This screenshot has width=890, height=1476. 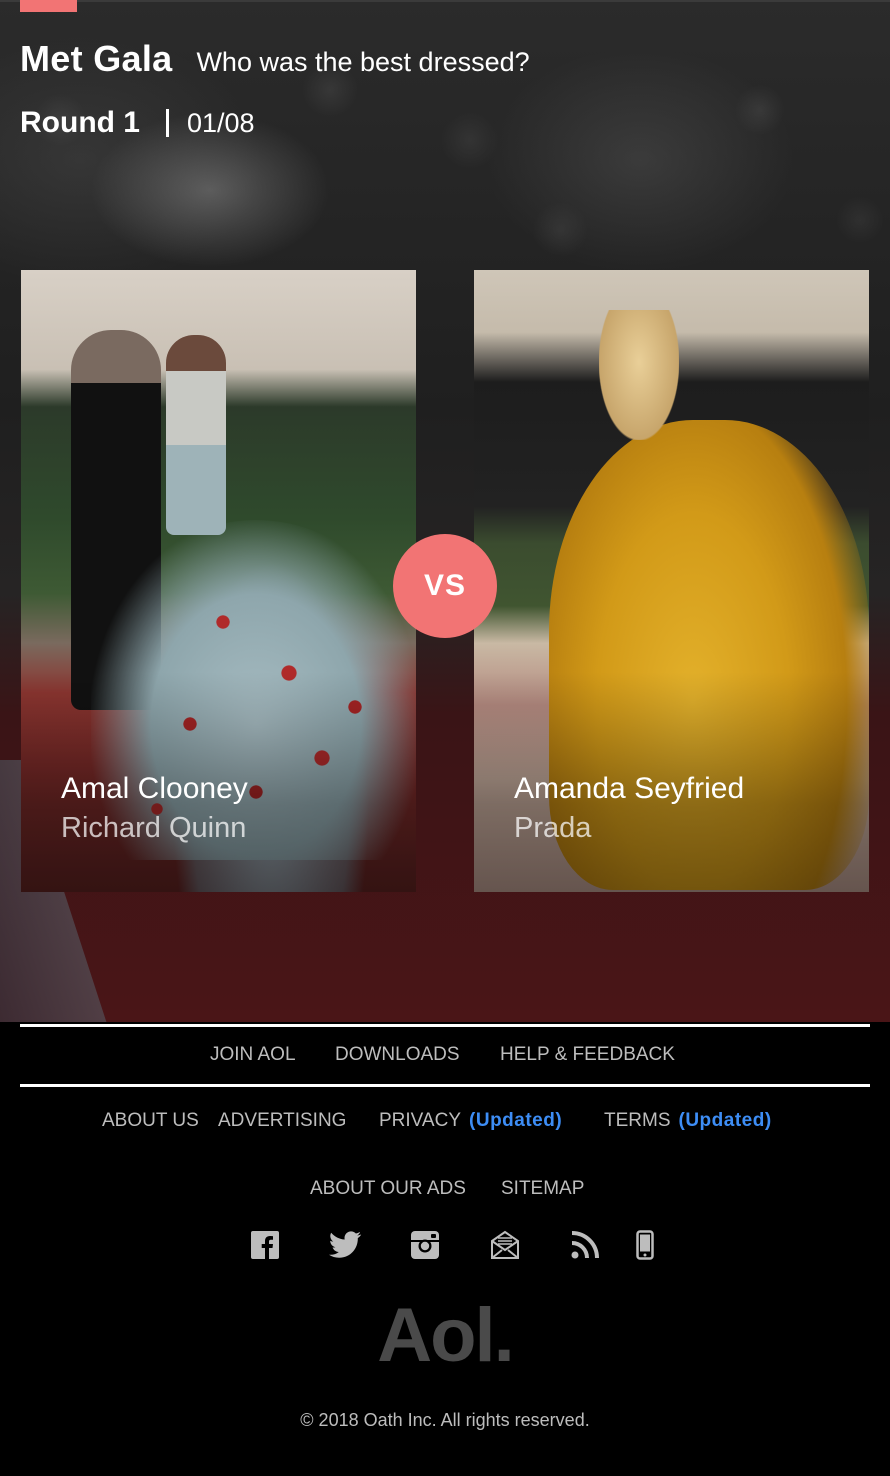 I want to click on footer-divider-top, so click(x=445, y=1025).